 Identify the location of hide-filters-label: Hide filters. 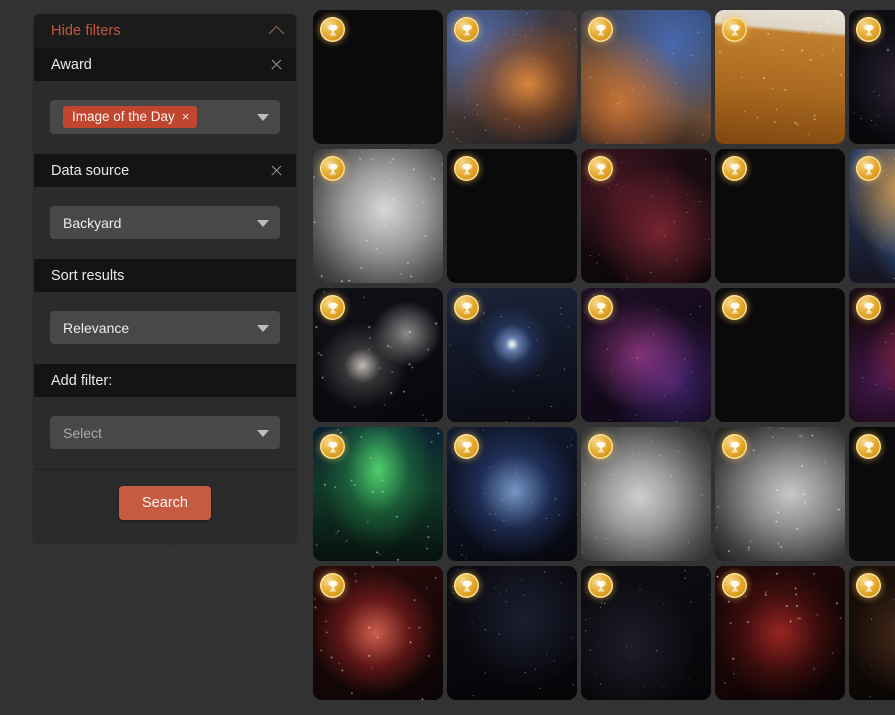
(86, 31).